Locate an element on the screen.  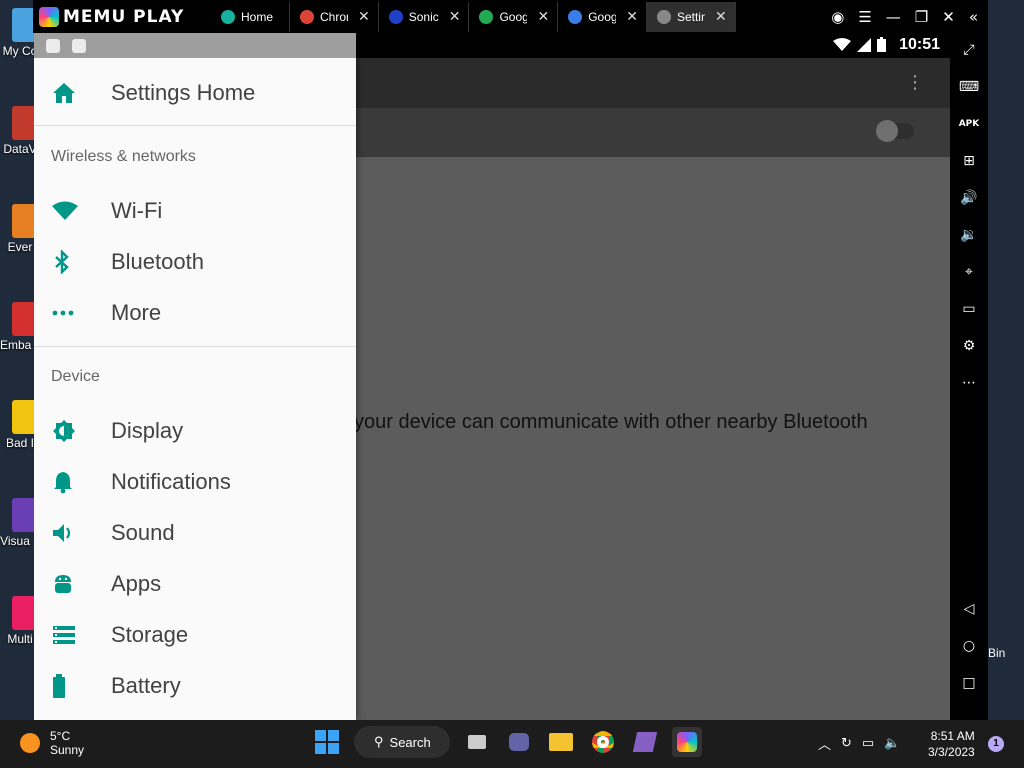
folder-icon: ▭ is located at coordinates (969, 309).